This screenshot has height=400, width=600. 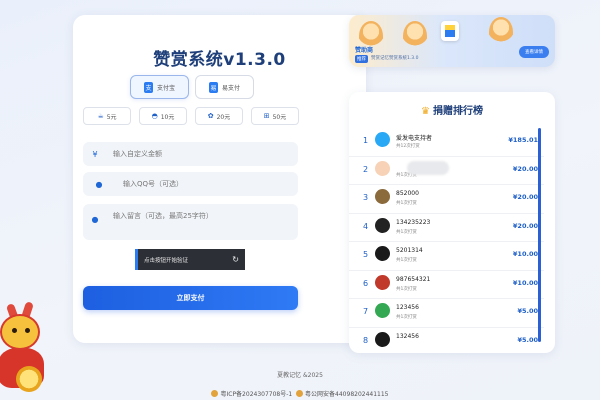 I want to click on rank-number: 8, so click(x=366, y=340).